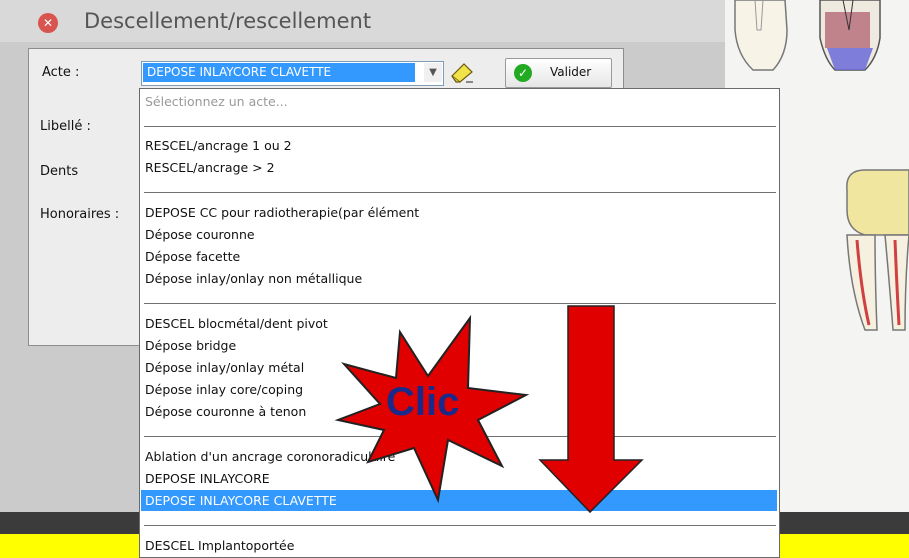 This screenshot has height=558, width=909. What do you see at coordinates (489, 409) in the screenshot?
I see `annotation-overlay` at bounding box center [489, 409].